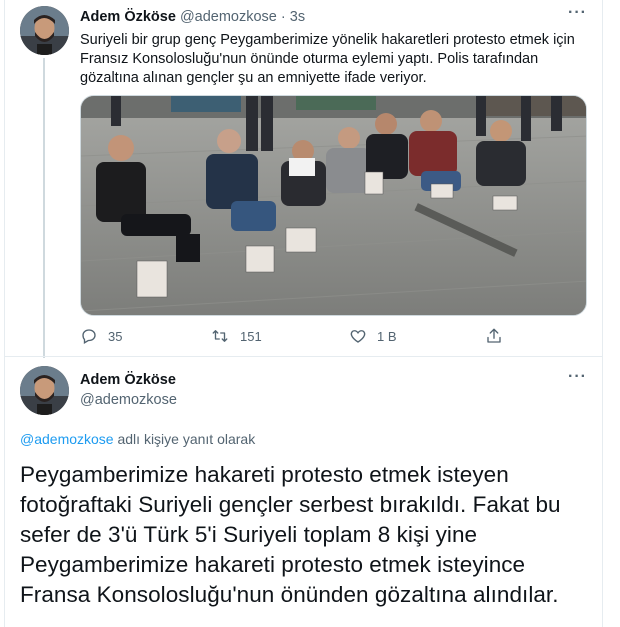 The image size is (620, 627). Describe the element at coordinates (387, 336) in the screenshot. I see `like-count: 1 B` at that location.